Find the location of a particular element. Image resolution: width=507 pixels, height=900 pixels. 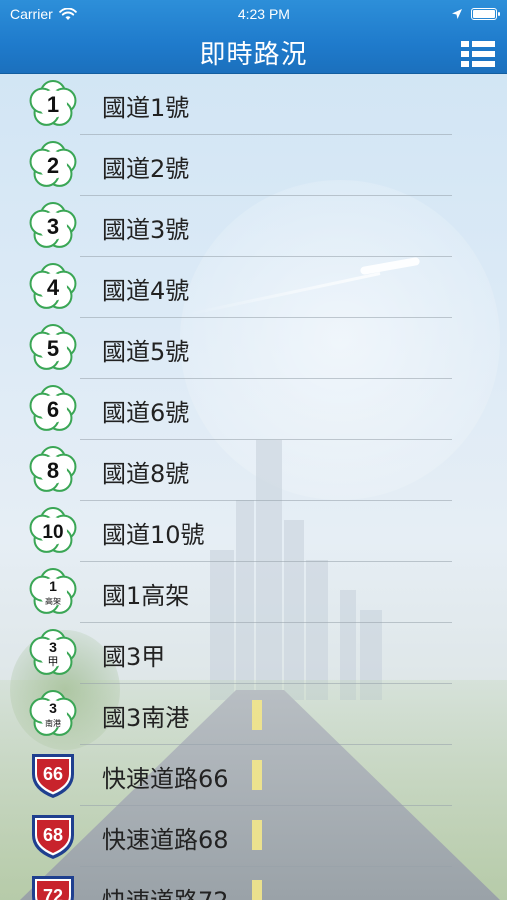

route-list-item: 3 南港 國3南港 is located at coordinates (253, 714).